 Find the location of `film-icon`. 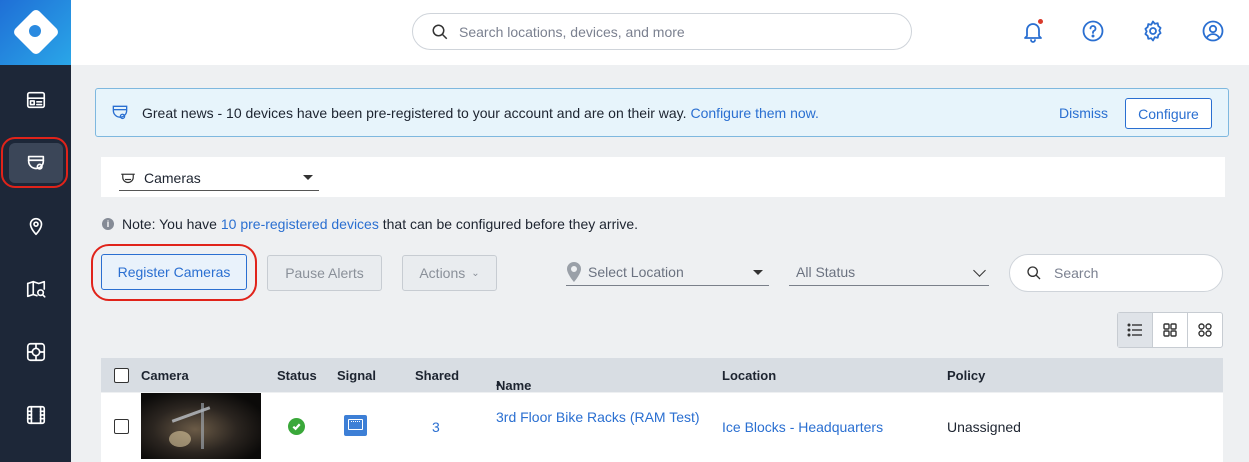

film-icon is located at coordinates (35, 415).